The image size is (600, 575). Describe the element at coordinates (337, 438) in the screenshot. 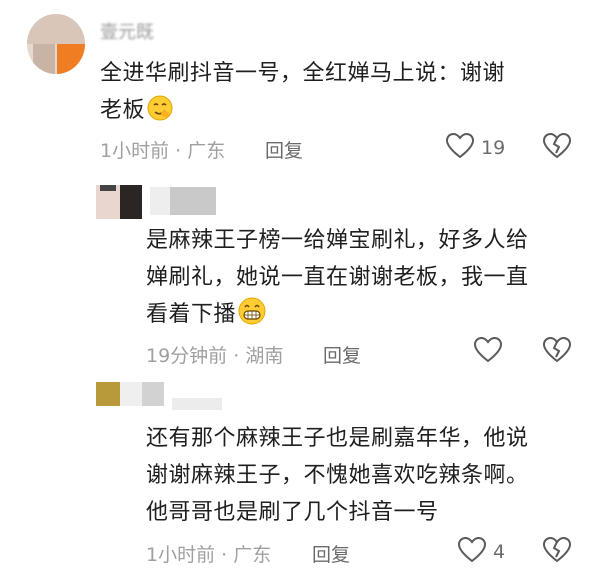

I see `comment-line: 还有那个麻辣王子也是刷嘉年华，他说` at that location.